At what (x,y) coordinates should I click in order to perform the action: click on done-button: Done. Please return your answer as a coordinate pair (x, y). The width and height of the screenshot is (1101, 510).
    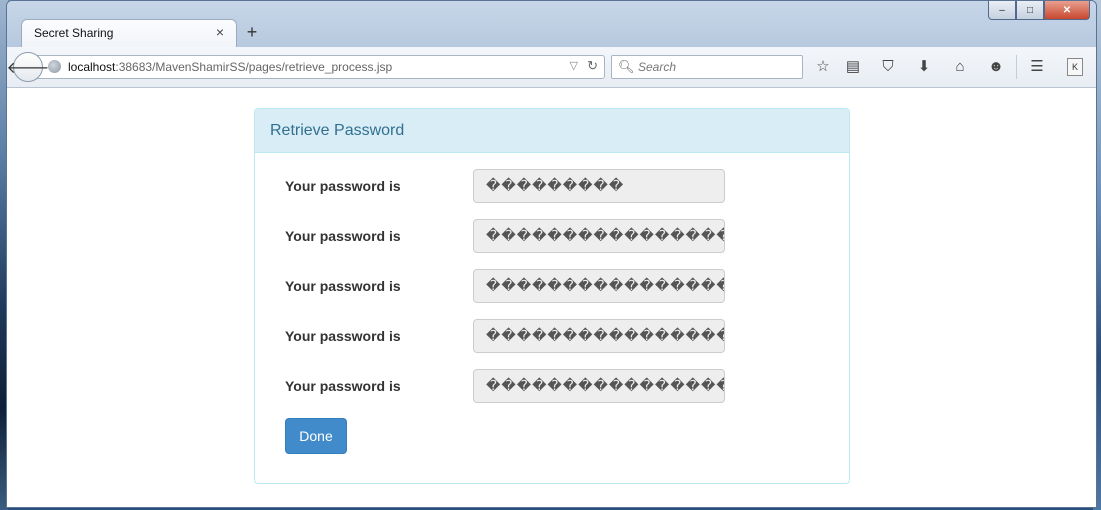
    Looking at the image, I should click on (316, 436).